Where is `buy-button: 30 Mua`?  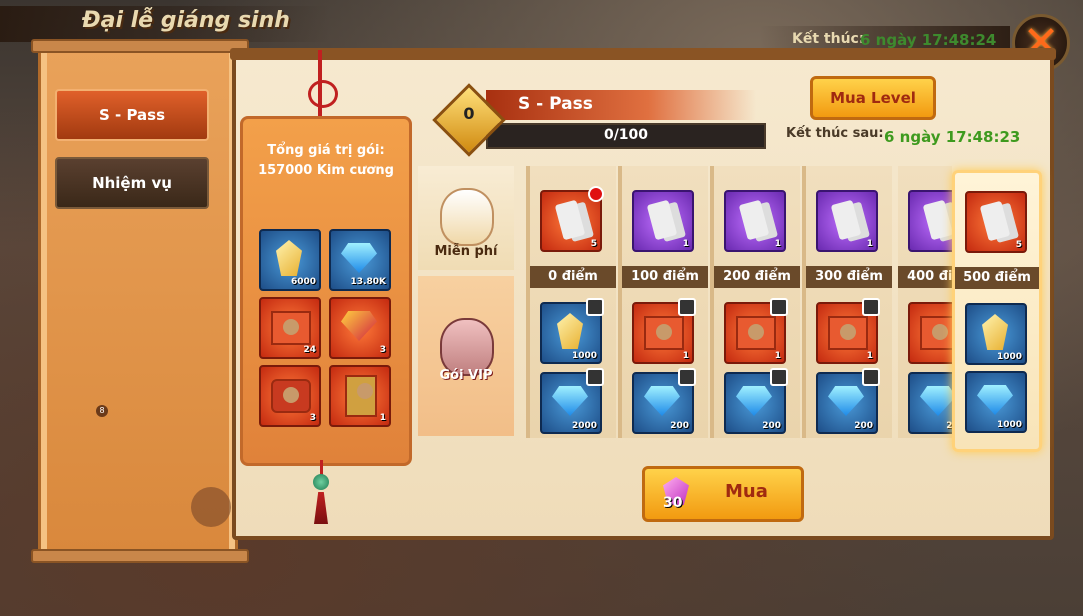 buy-button: 30 Mua is located at coordinates (723, 494).